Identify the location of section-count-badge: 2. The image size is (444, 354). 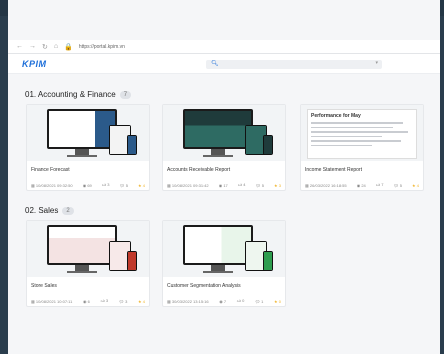
(68, 210).